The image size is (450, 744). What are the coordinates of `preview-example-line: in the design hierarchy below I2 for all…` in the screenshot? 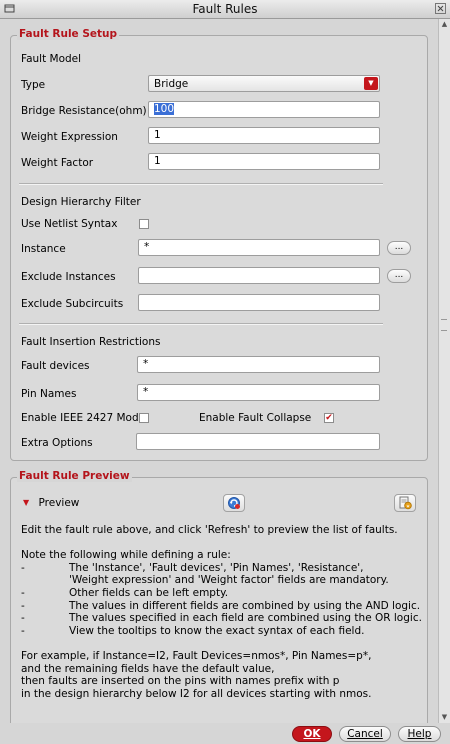 It's located at (196, 693).